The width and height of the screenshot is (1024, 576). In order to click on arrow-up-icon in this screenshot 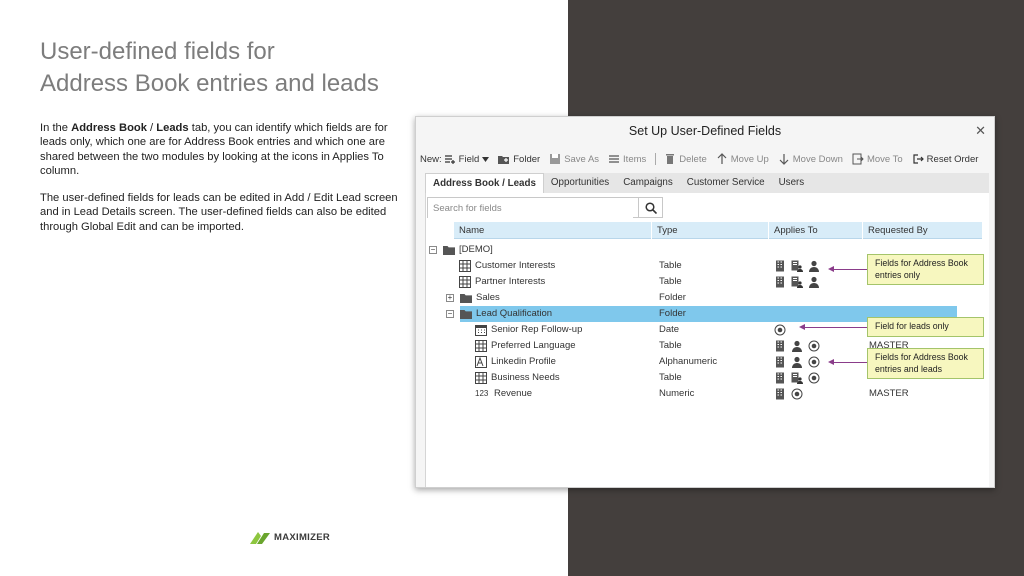, I will do `click(722, 158)`.